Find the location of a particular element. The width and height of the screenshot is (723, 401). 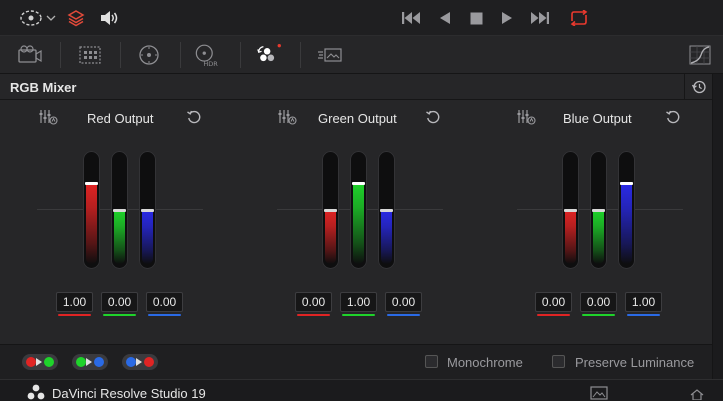

skip-forward-icon is located at coordinates (540, 18).